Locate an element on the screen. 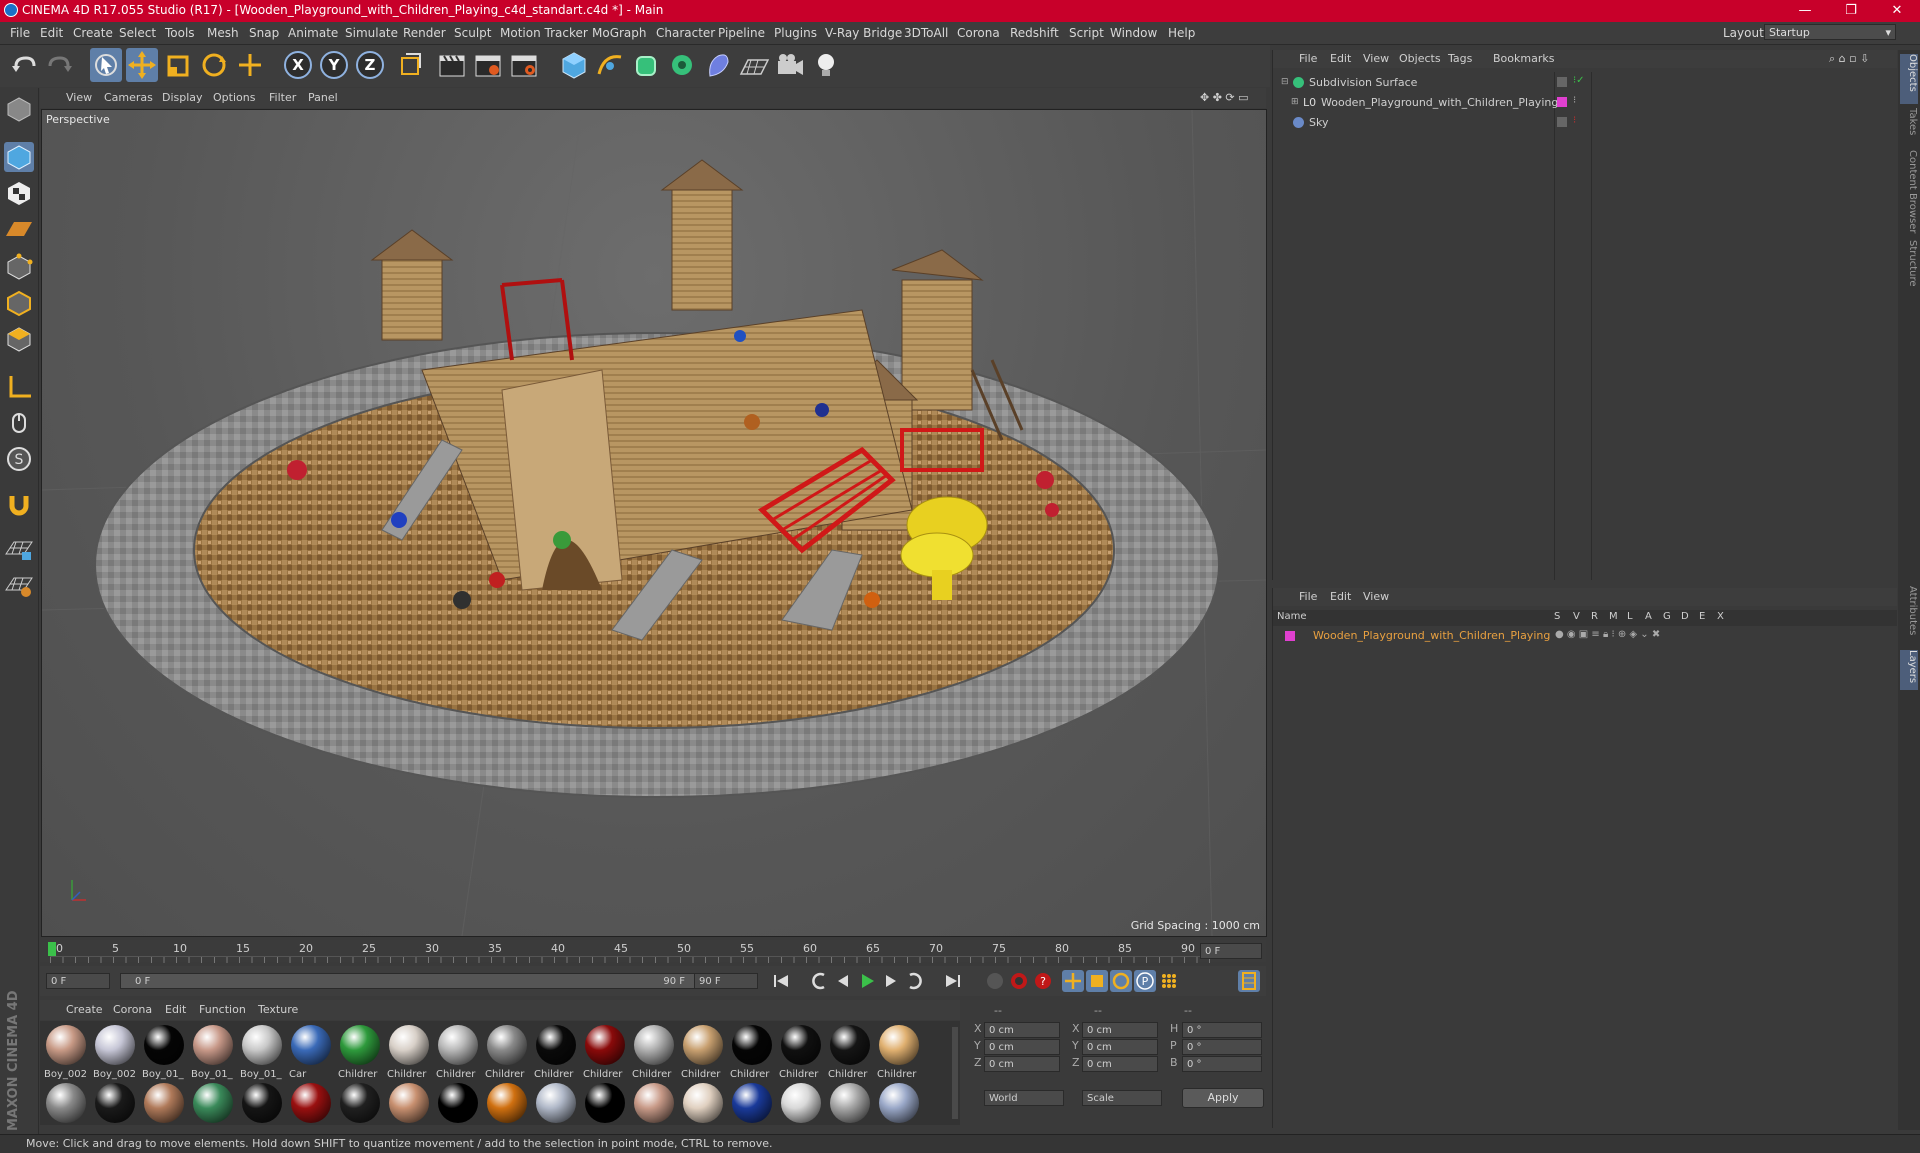  om-menu-view: View is located at coordinates (1376, 58).